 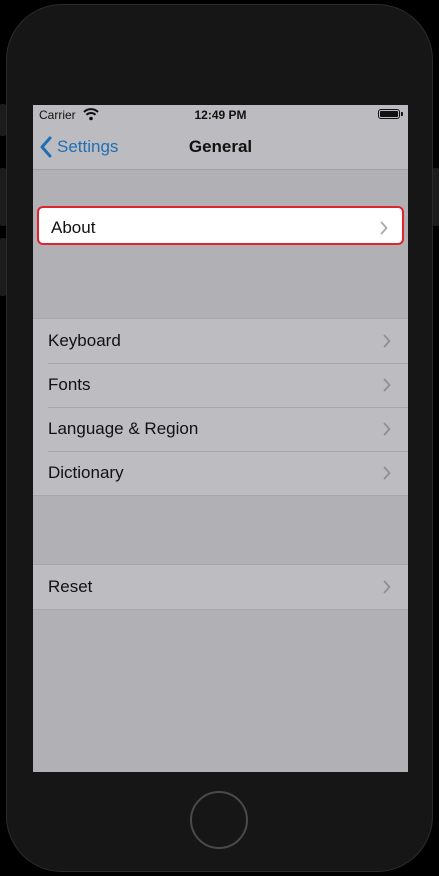 I want to click on battery-icon, so click(x=390, y=114).